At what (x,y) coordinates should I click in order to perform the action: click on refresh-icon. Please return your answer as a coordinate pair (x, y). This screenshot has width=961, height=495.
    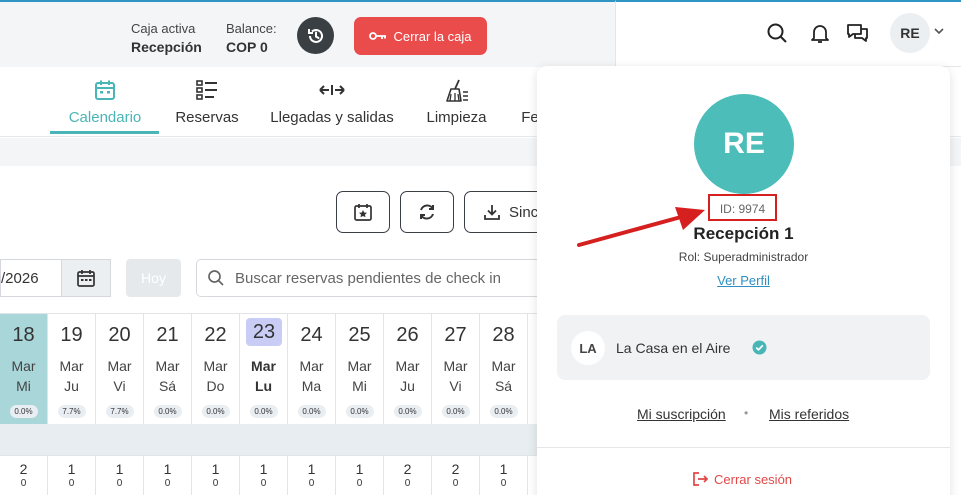
    Looking at the image, I should click on (427, 212).